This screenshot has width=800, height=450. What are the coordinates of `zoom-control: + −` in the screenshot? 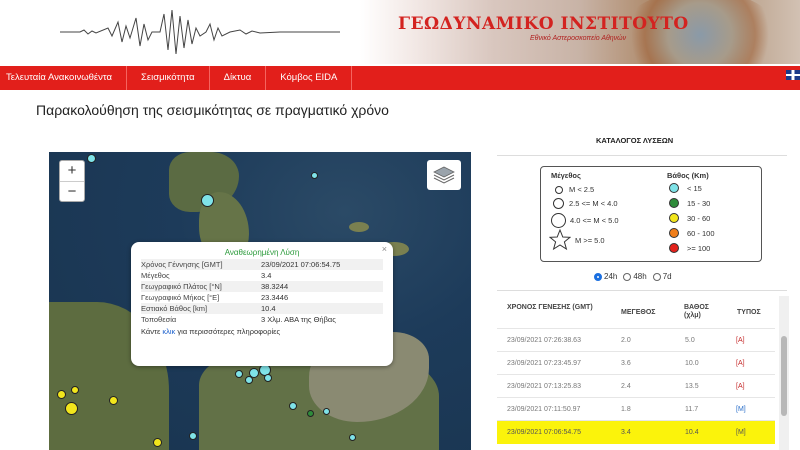 It's located at (72, 181).